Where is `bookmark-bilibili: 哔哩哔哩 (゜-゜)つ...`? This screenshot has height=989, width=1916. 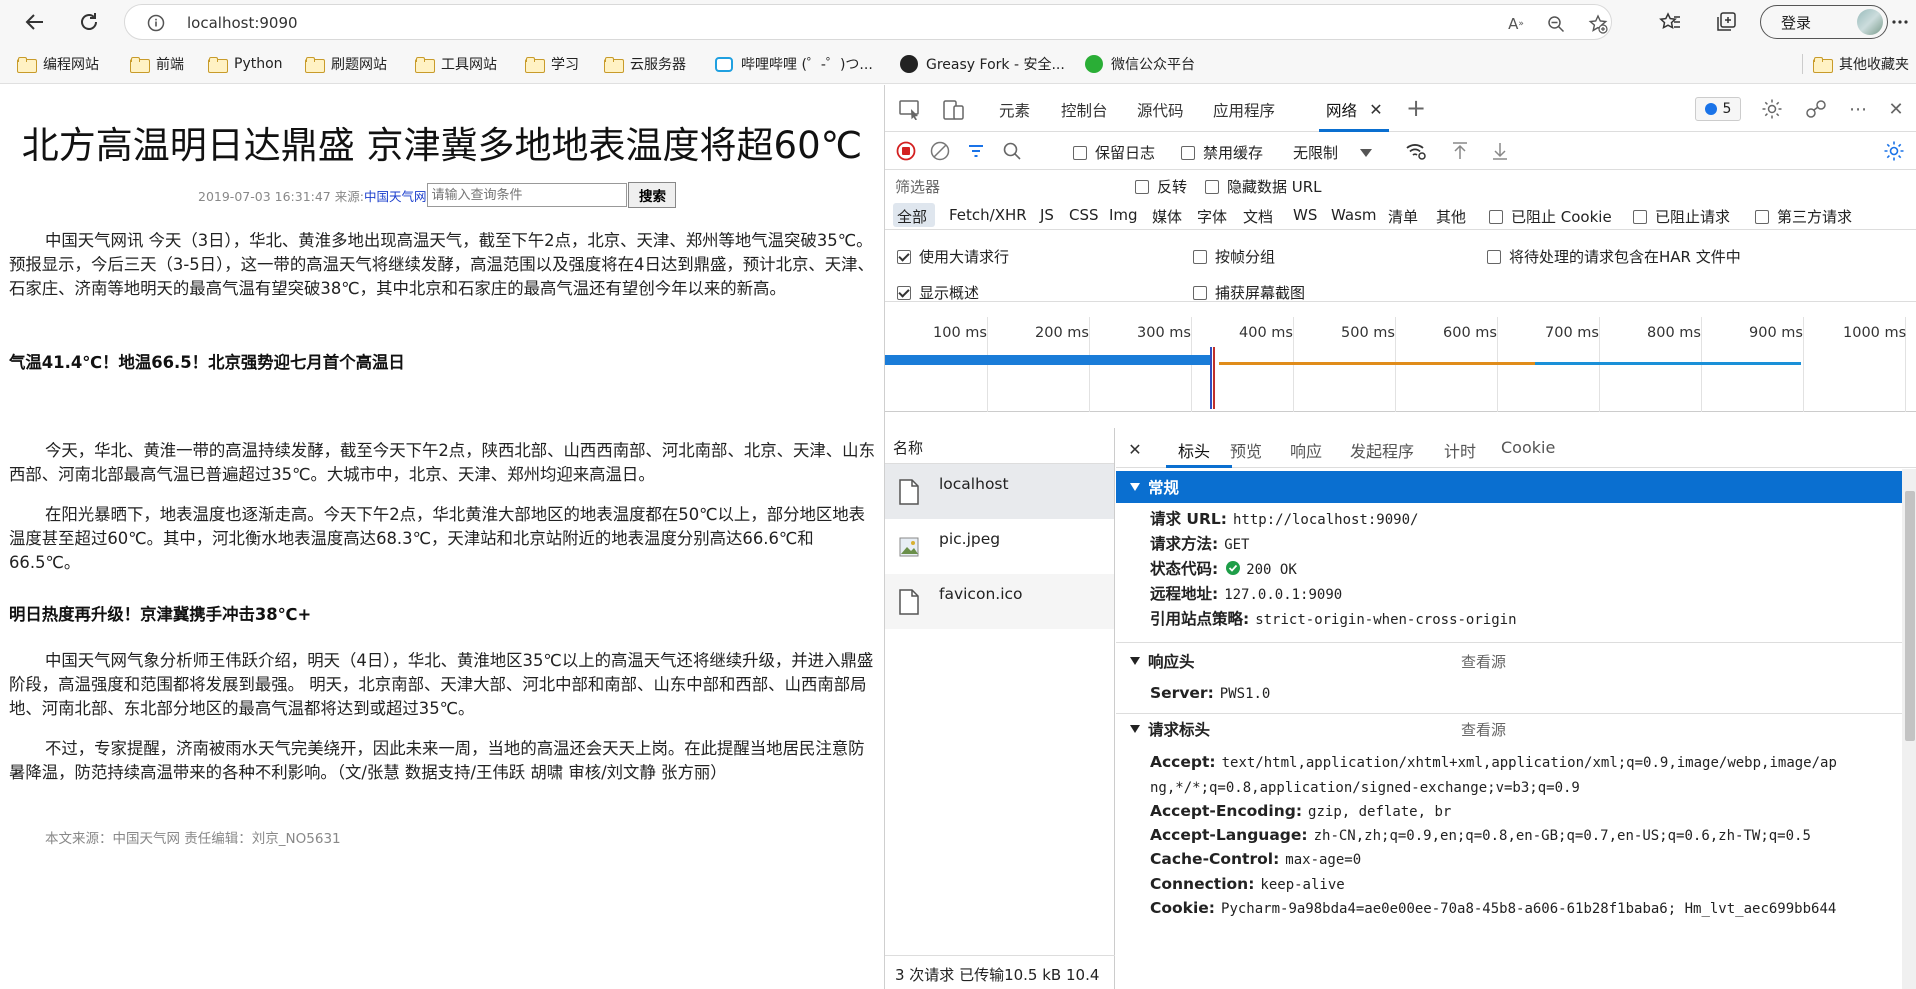 bookmark-bilibili: 哔哩哔哩 (゜-゜)つ... is located at coordinates (794, 64).